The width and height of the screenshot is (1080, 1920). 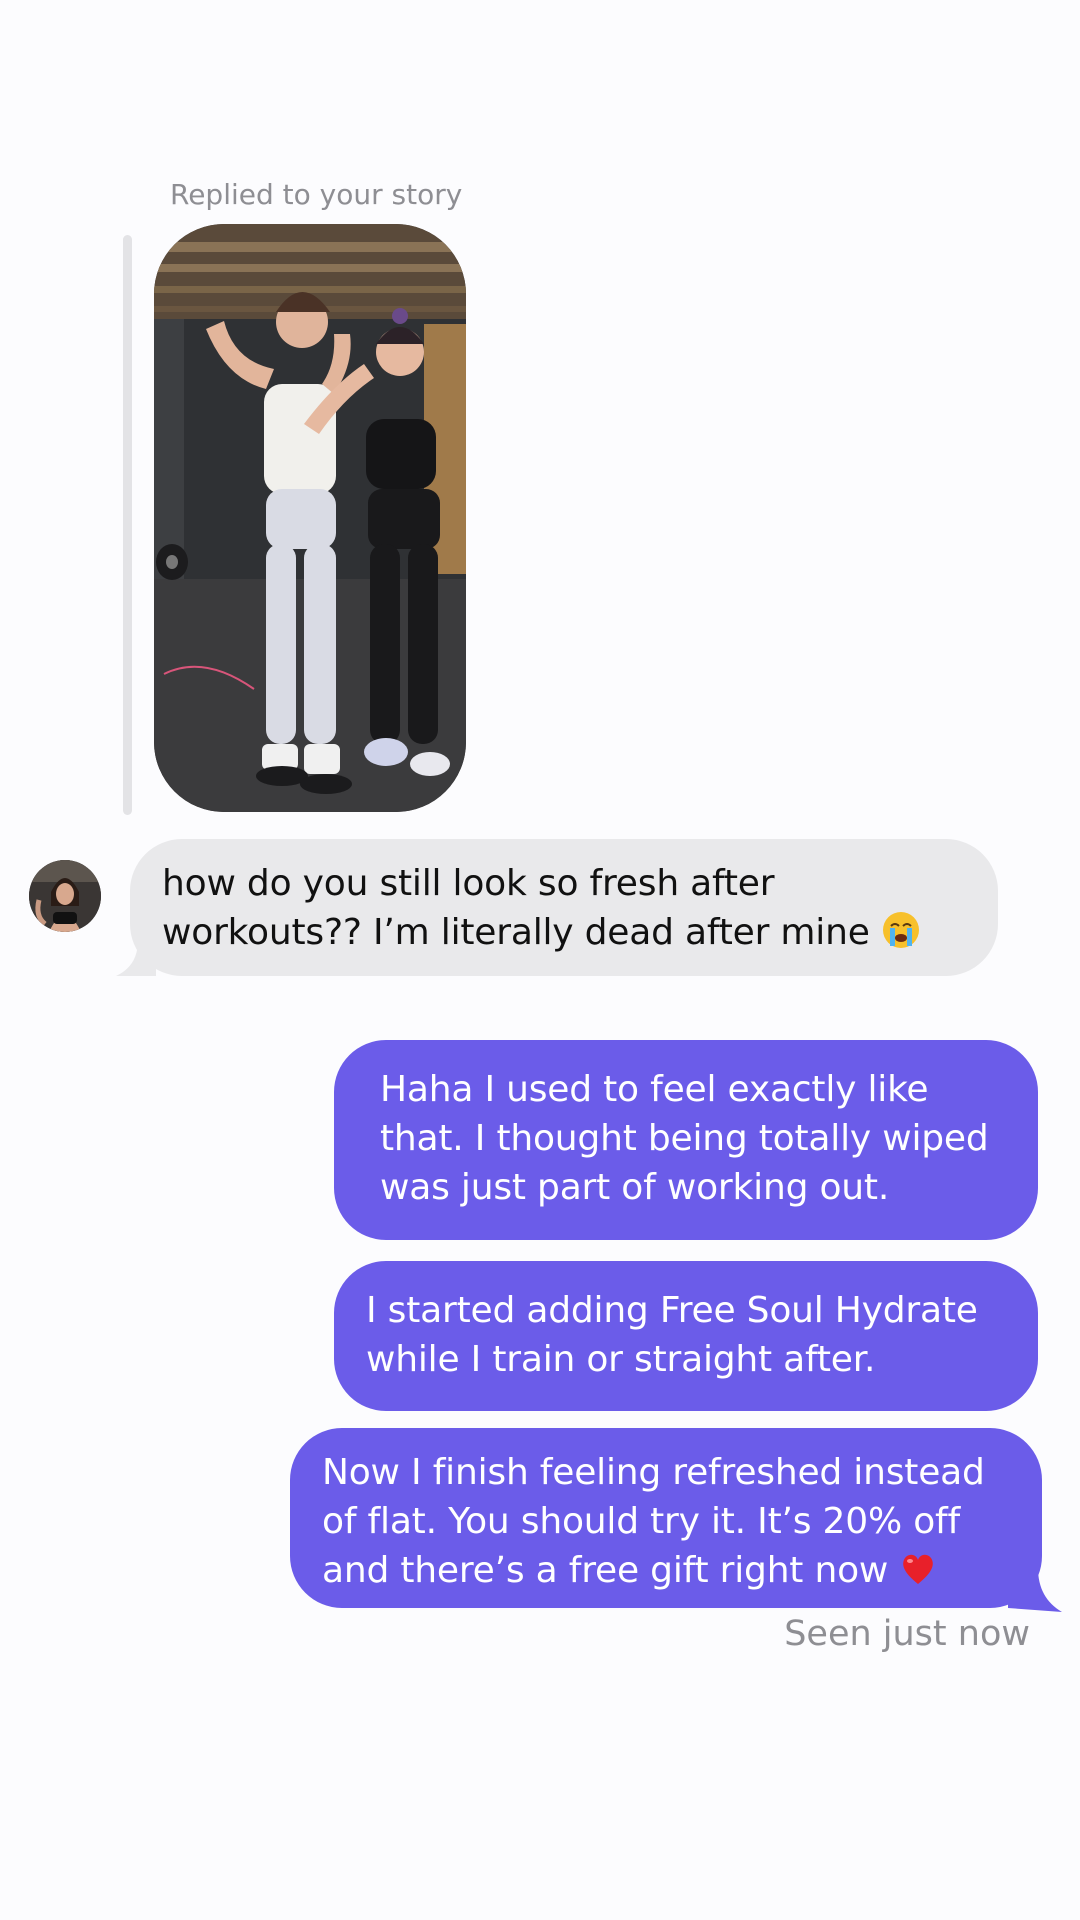 I want to click on outgoing-bubble-tail, so click(x=1035, y=1590).